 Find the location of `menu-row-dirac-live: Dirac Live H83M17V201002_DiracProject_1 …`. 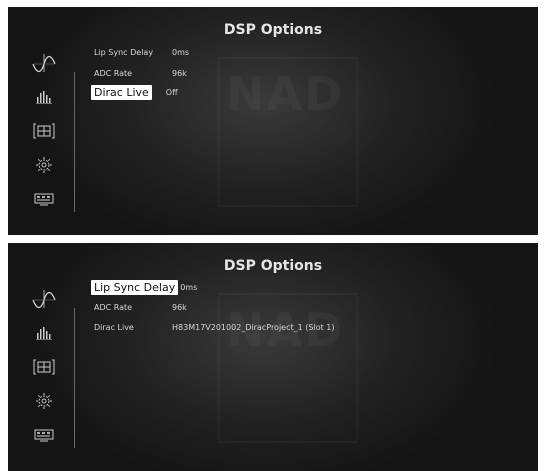

menu-row-dirac-live: Dirac Live H83M17V201002_DiracProject_1 … is located at coordinates (214, 327).